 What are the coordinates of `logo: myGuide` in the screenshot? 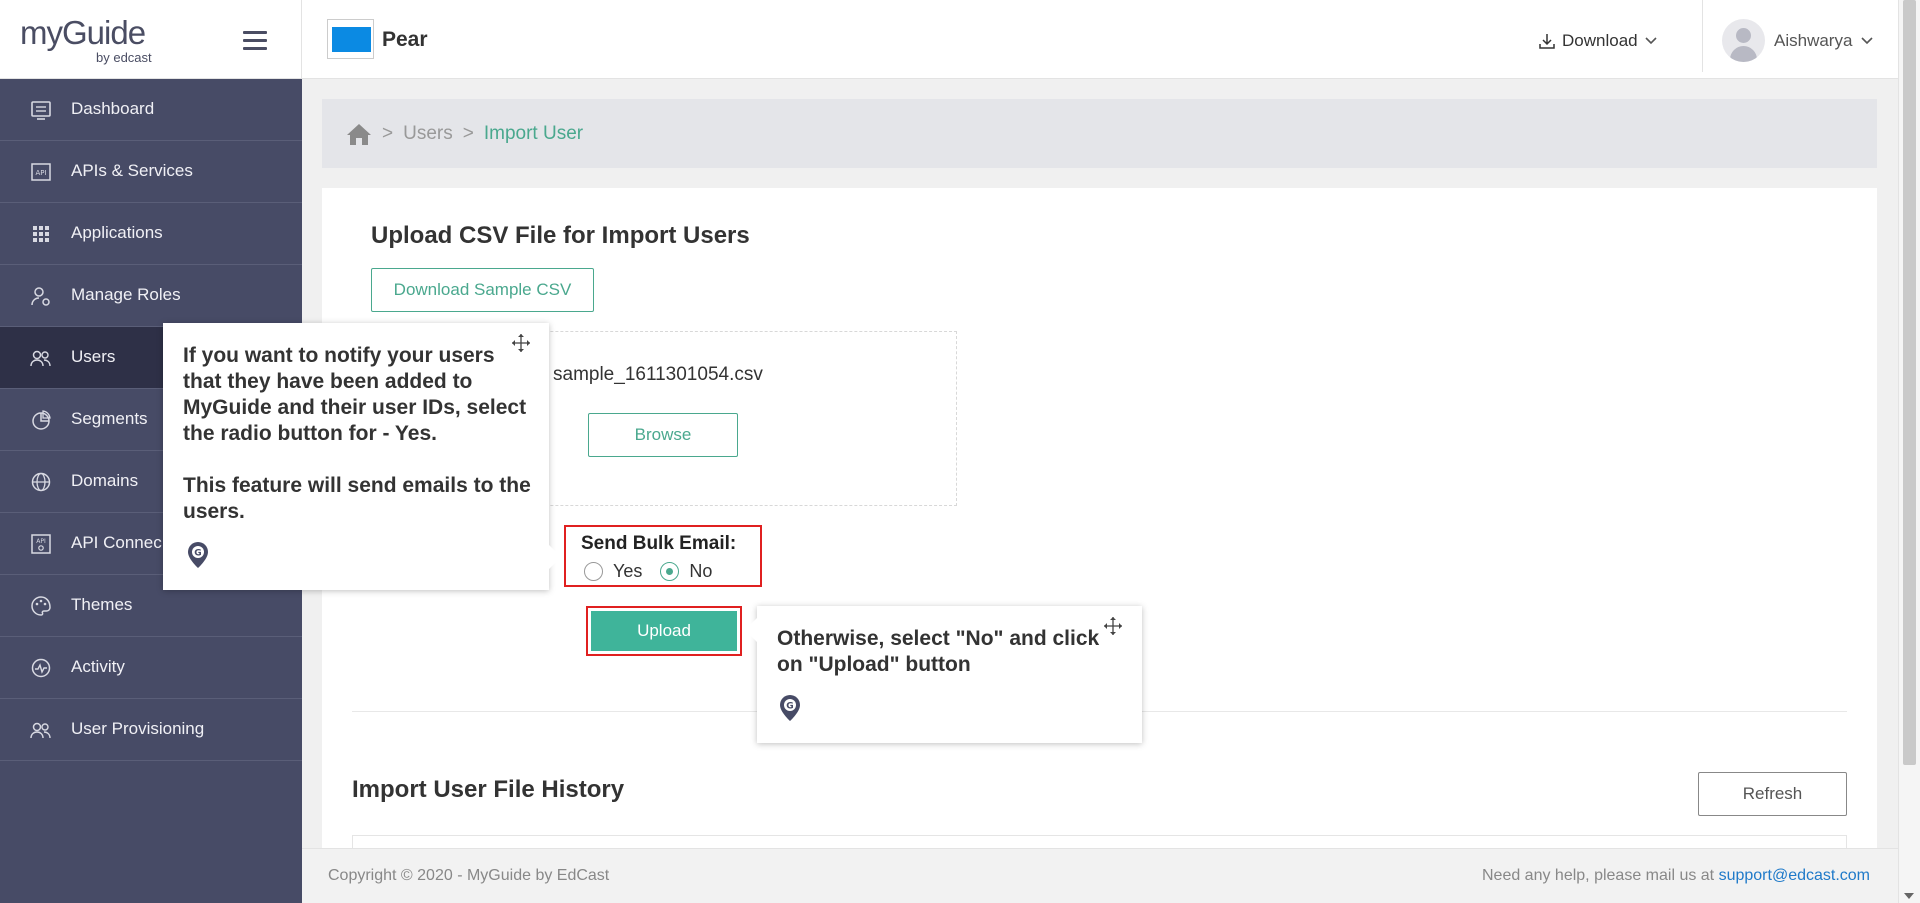 It's located at (83, 33).